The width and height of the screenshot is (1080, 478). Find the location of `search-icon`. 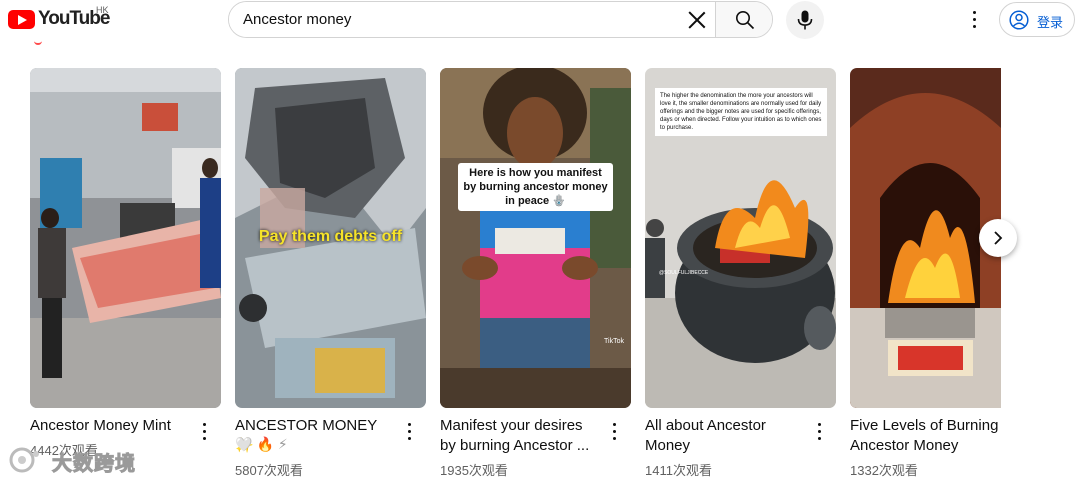

search-icon is located at coordinates (745, 20).